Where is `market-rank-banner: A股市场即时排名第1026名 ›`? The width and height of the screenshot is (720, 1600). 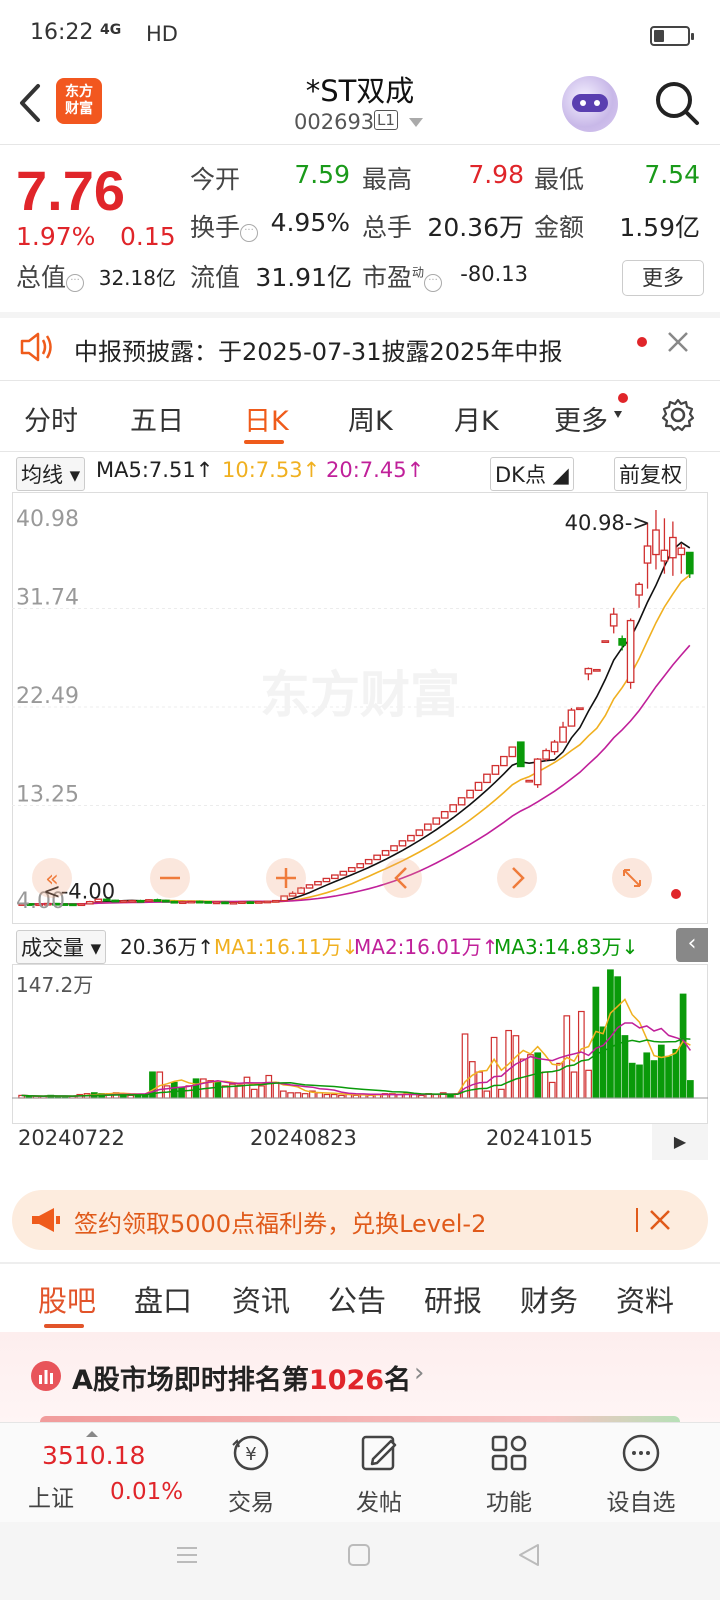
market-rank-banner: A股市场即时排名第1026名 › is located at coordinates (360, 1378).